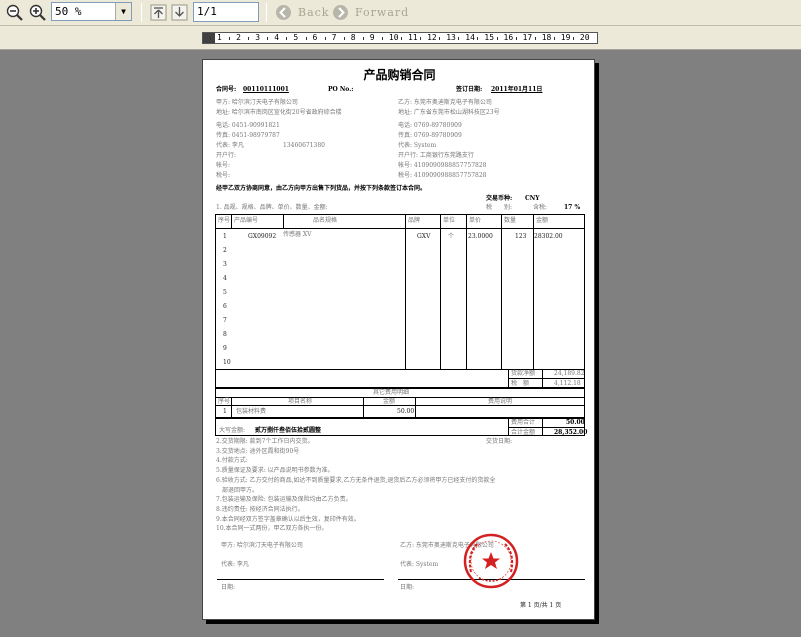 The image size is (801, 637). I want to click on first-page-icon, so click(158, 12).